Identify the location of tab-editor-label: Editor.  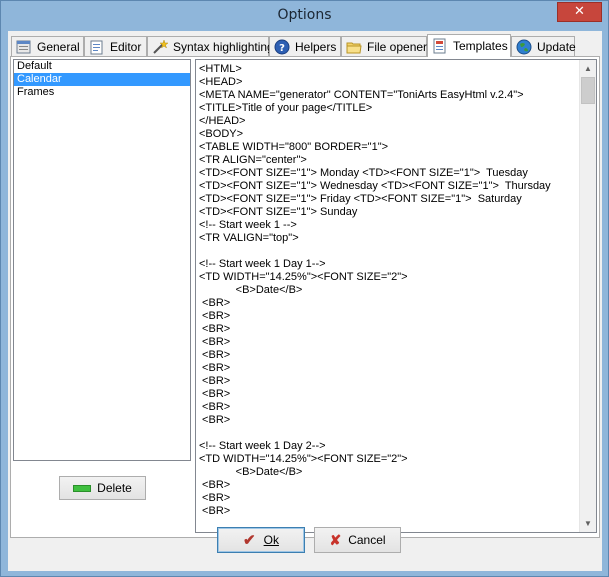
(126, 46).